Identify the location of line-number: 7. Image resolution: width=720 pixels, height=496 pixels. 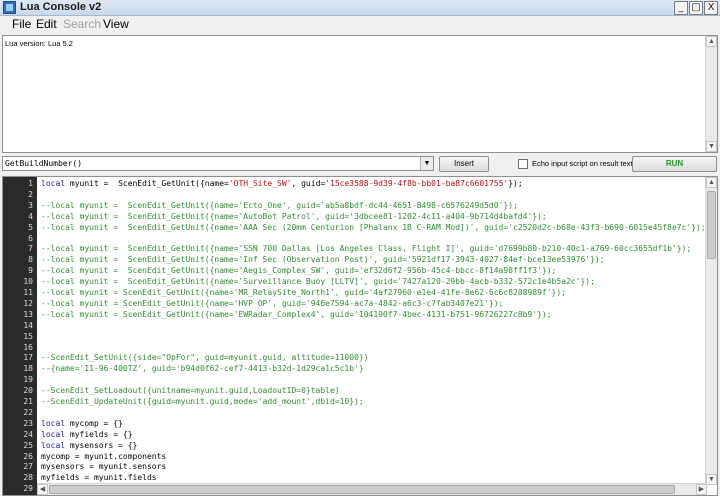
(30, 249).